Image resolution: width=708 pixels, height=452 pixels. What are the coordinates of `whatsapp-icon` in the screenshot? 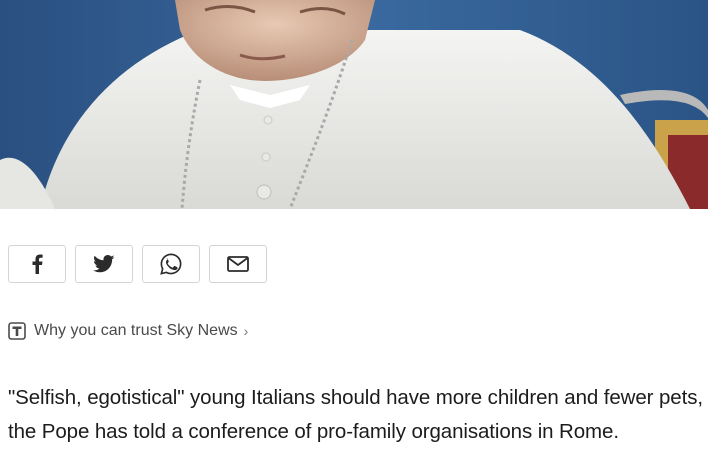 It's located at (171, 264).